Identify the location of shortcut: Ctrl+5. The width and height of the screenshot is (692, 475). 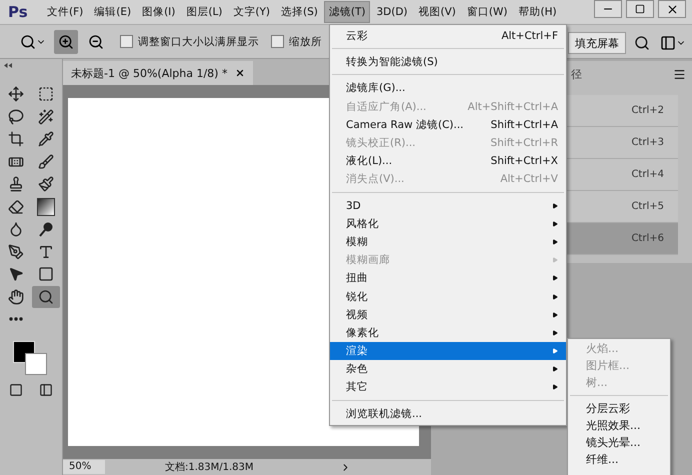
(647, 206).